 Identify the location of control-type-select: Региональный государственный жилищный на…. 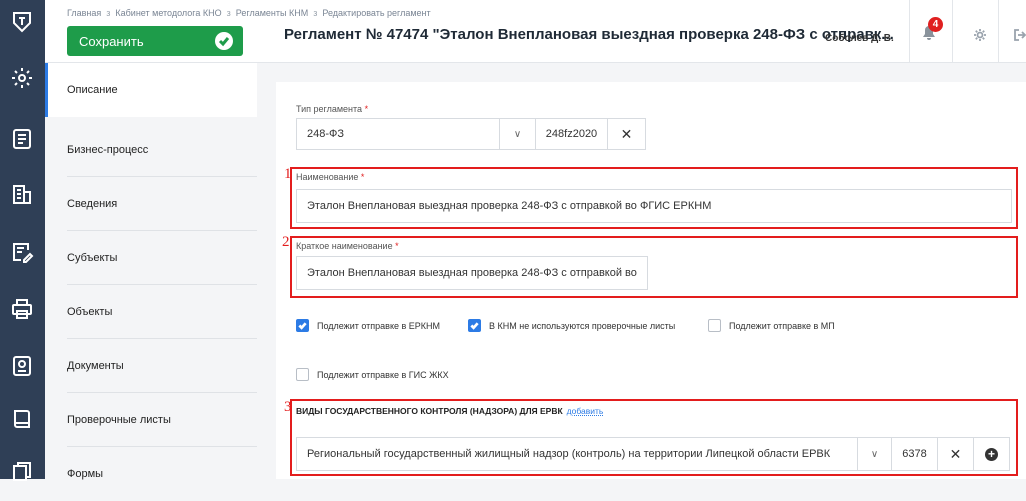
(577, 454).